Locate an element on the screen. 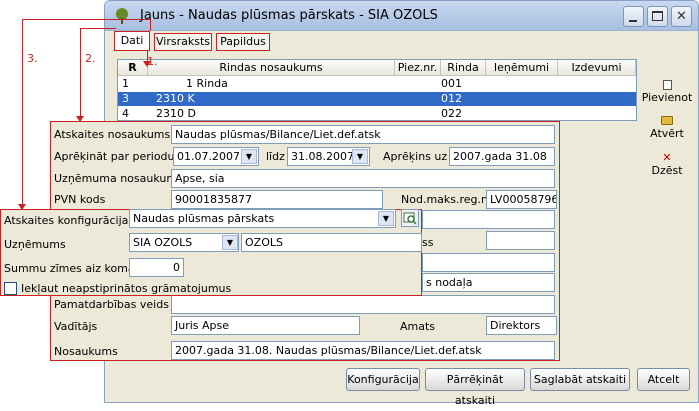  title-label: Nosaukums is located at coordinates (86, 351).